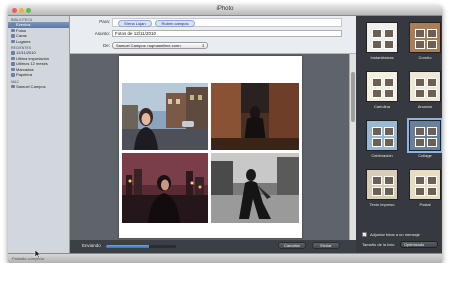 The image size is (450, 281). I want to click on window-title: iPhoto, so click(225, 9).